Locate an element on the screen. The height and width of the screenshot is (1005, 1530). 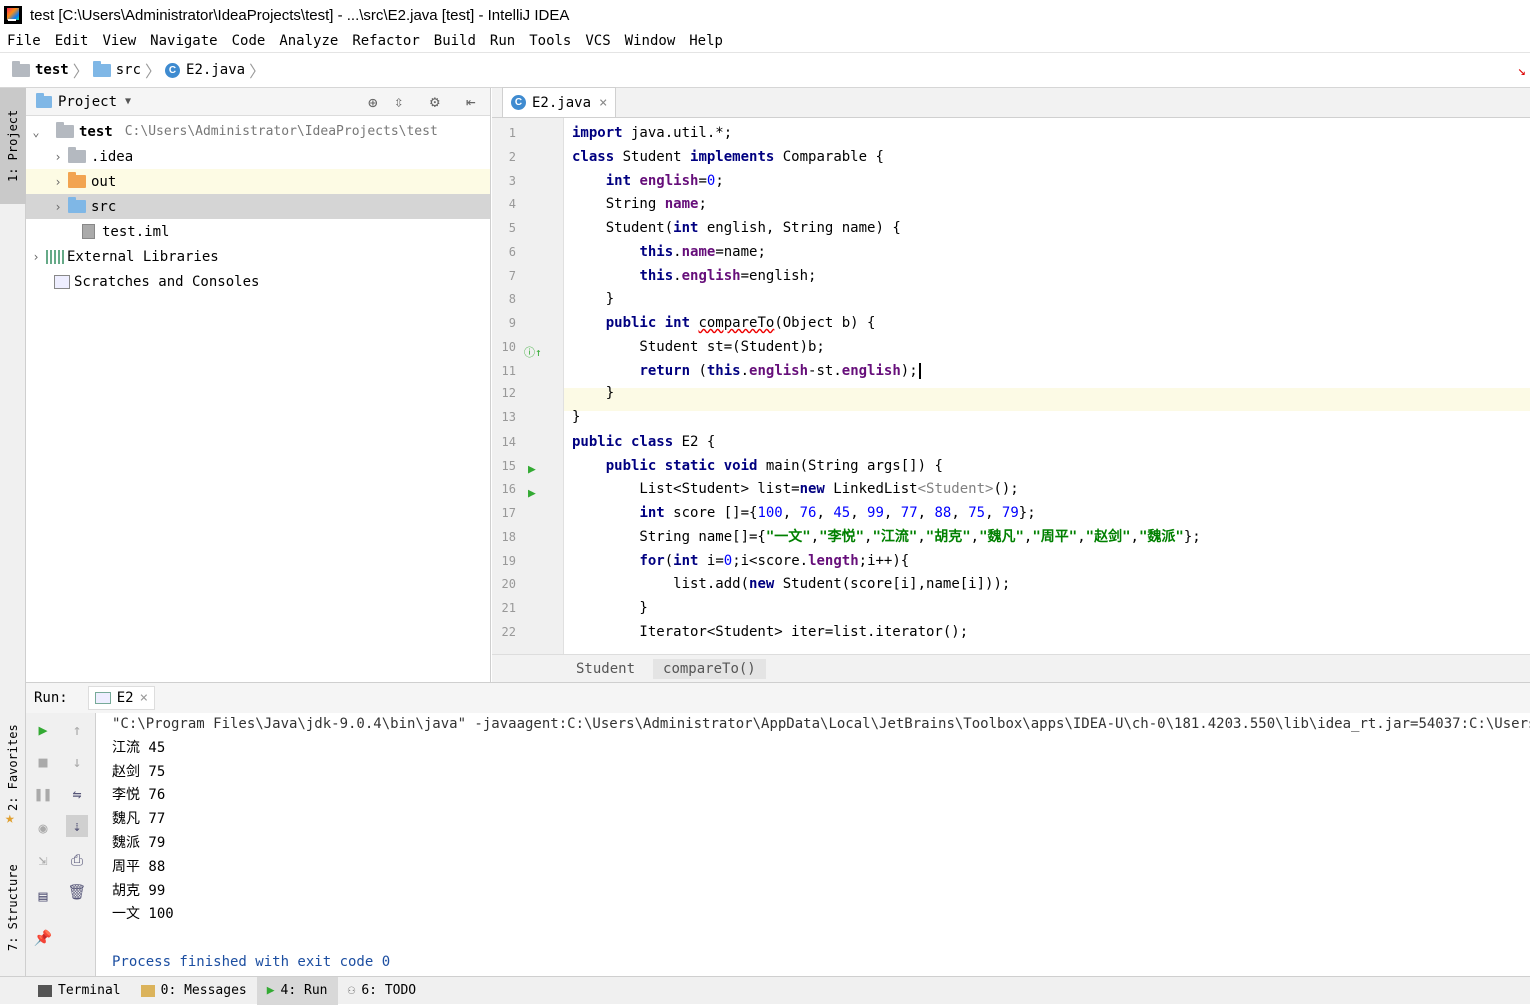
soft-wrap-icon: ⇋ is located at coordinates (77, 794).